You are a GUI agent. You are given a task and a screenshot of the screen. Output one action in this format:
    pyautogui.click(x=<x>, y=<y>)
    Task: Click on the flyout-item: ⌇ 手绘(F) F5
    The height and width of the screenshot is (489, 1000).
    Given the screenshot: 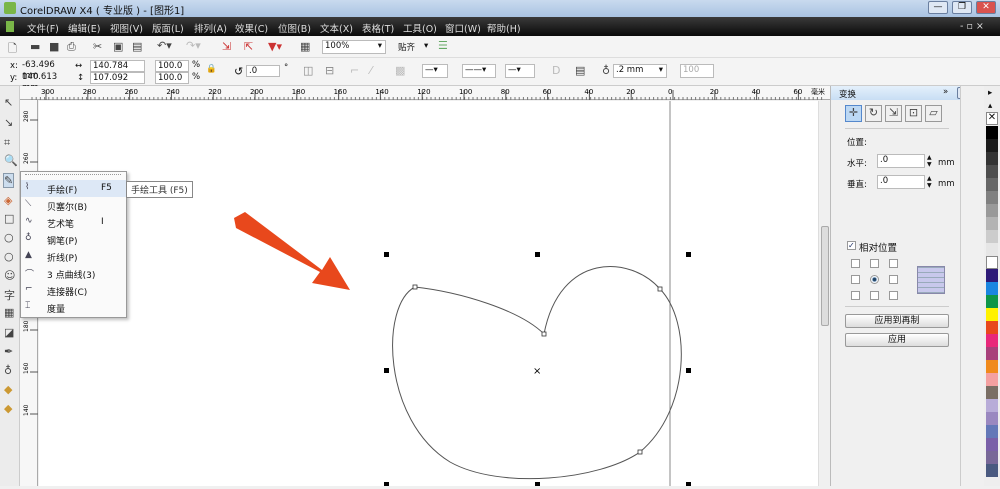 What is the action you would take?
    pyautogui.click(x=73, y=188)
    